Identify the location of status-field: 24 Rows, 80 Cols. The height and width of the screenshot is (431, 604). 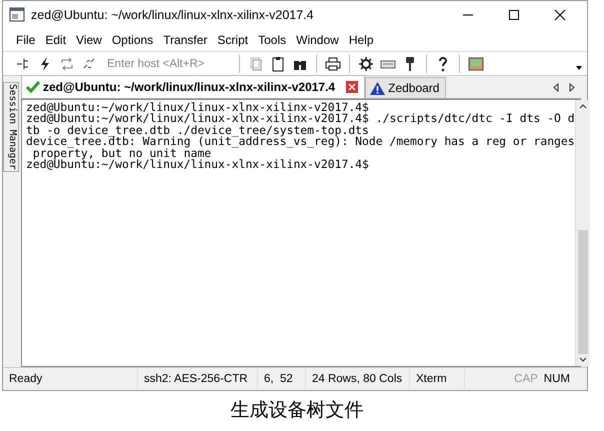
(358, 379).